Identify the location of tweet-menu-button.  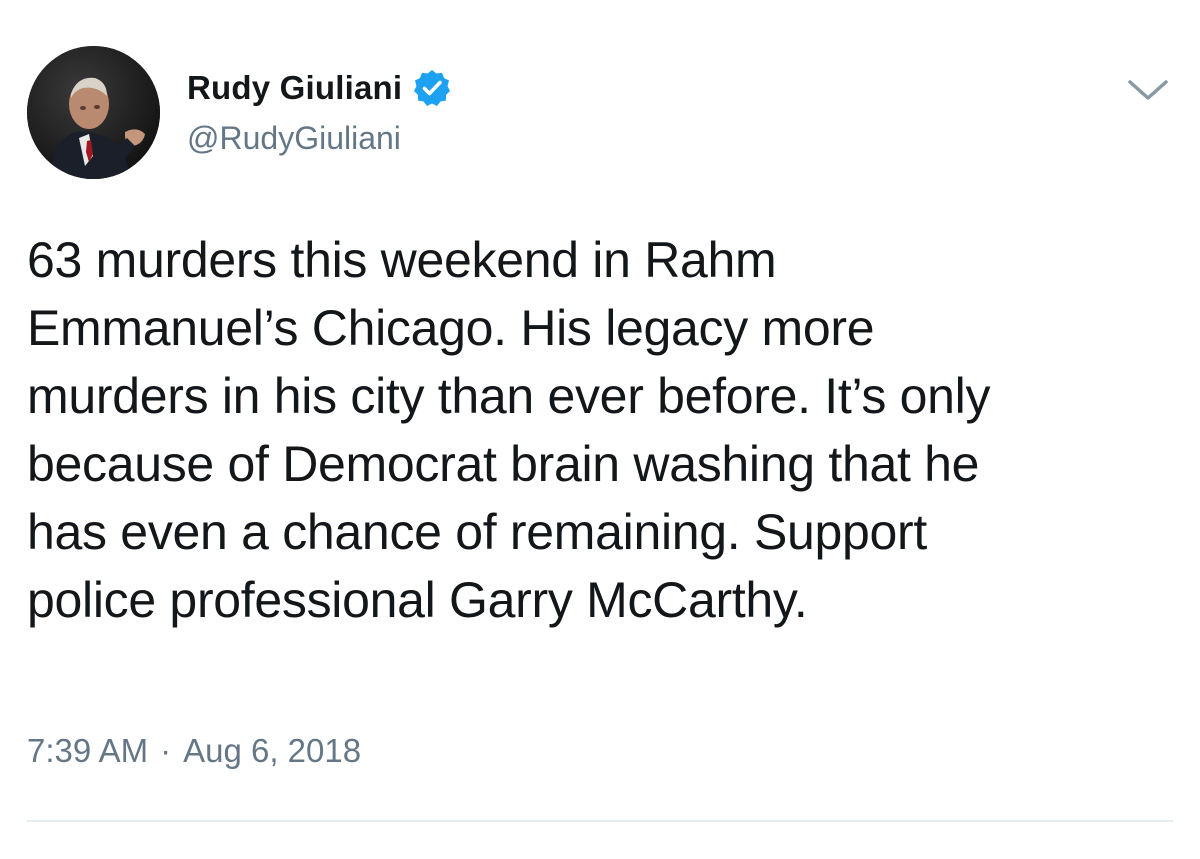
(1148, 90).